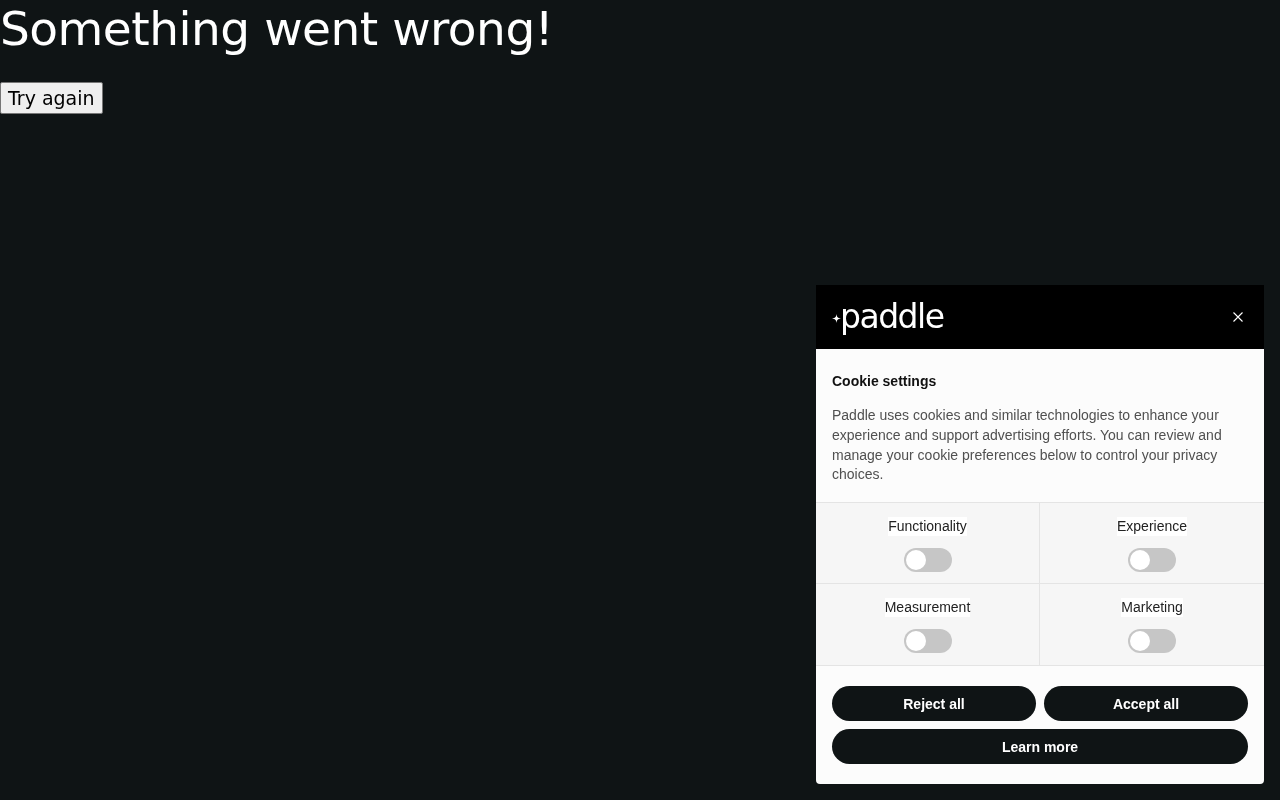  What do you see at coordinates (1040, 746) in the screenshot?
I see `action-button: Learn more` at bounding box center [1040, 746].